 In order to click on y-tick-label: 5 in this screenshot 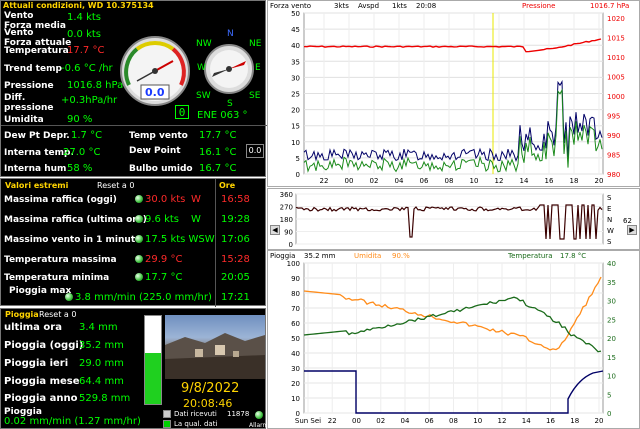, I will do `click(298, 159)`.